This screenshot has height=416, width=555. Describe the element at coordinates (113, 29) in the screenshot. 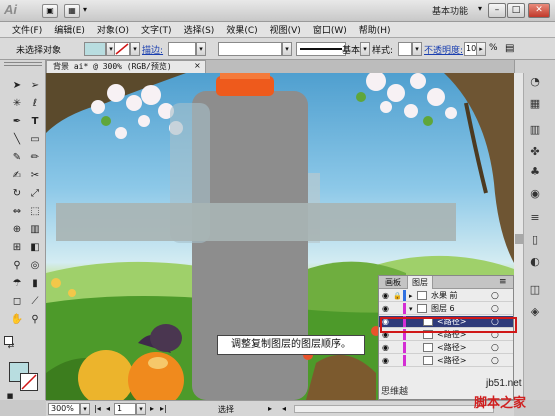

I see `menu-object: 对象(O)` at that location.